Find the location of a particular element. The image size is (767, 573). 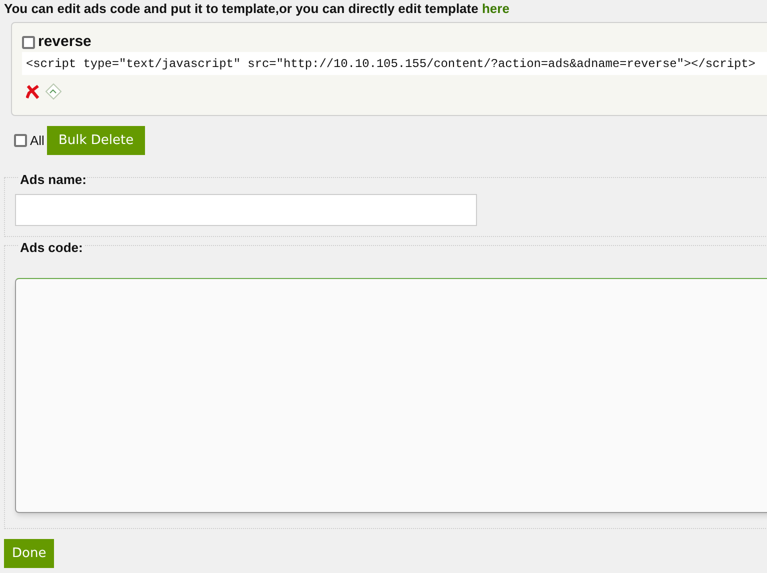

delete-icon is located at coordinates (33, 92).